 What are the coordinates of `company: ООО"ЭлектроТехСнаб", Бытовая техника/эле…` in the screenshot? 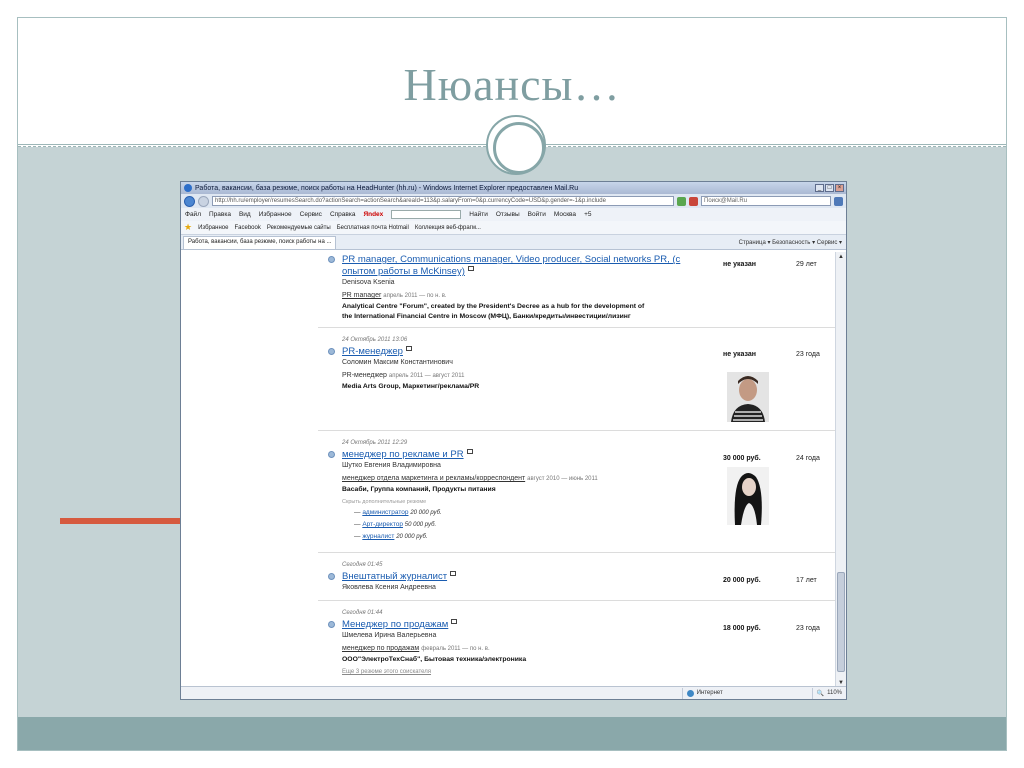 It's located at (434, 659).